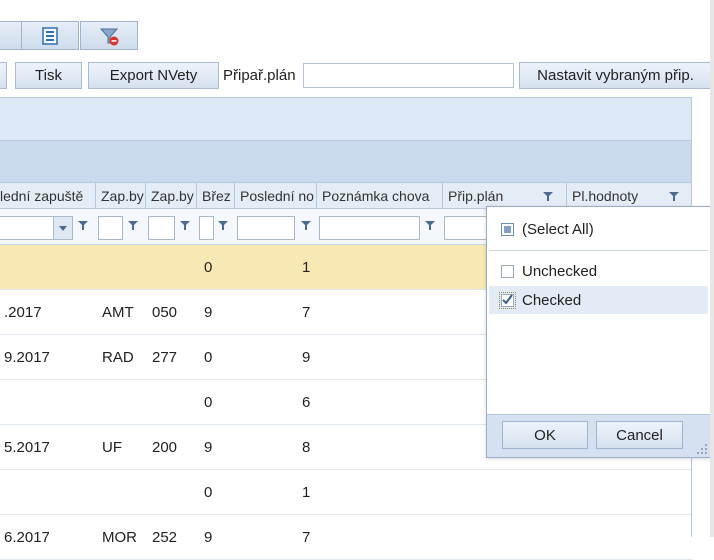  Describe the element at coordinates (552, 300) in the screenshot. I see `checked-label: Checked` at that location.